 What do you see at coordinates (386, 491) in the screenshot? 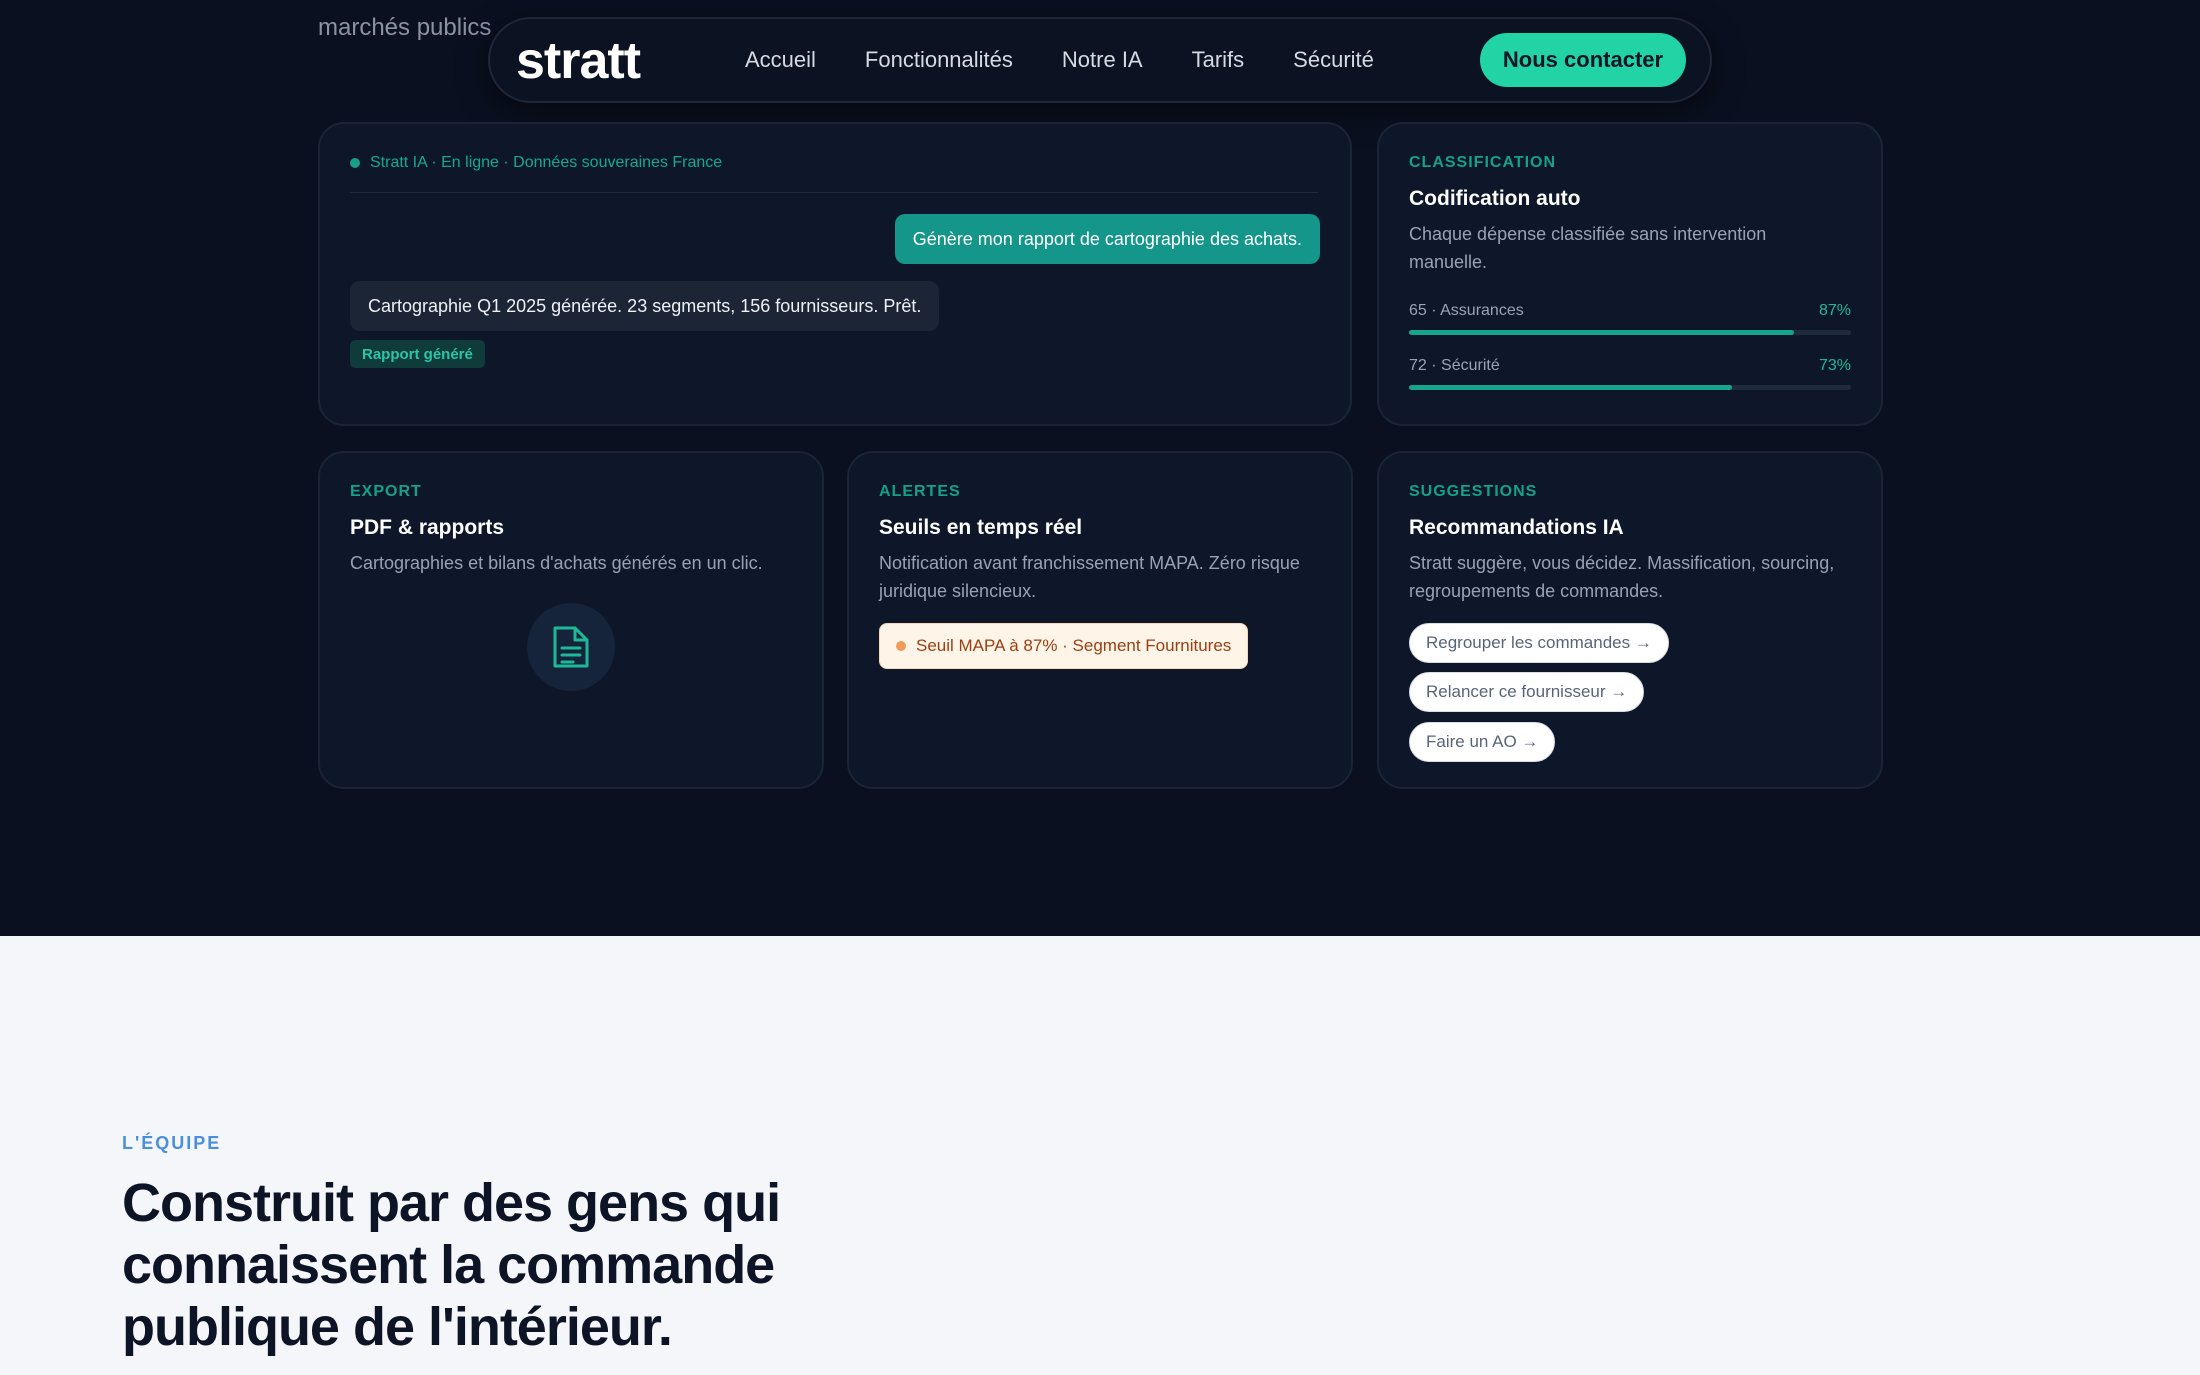
I see `card-eyebrow: EXPORT` at bounding box center [386, 491].